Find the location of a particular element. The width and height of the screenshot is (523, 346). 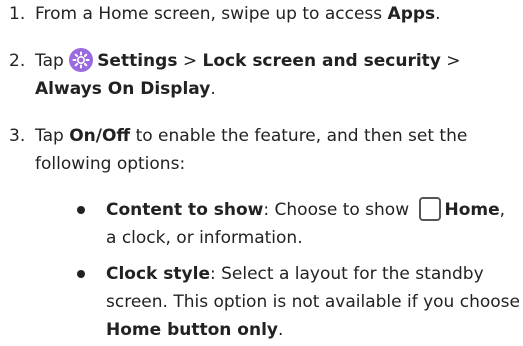

settings-gear-icon is located at coordinates (81, 60).